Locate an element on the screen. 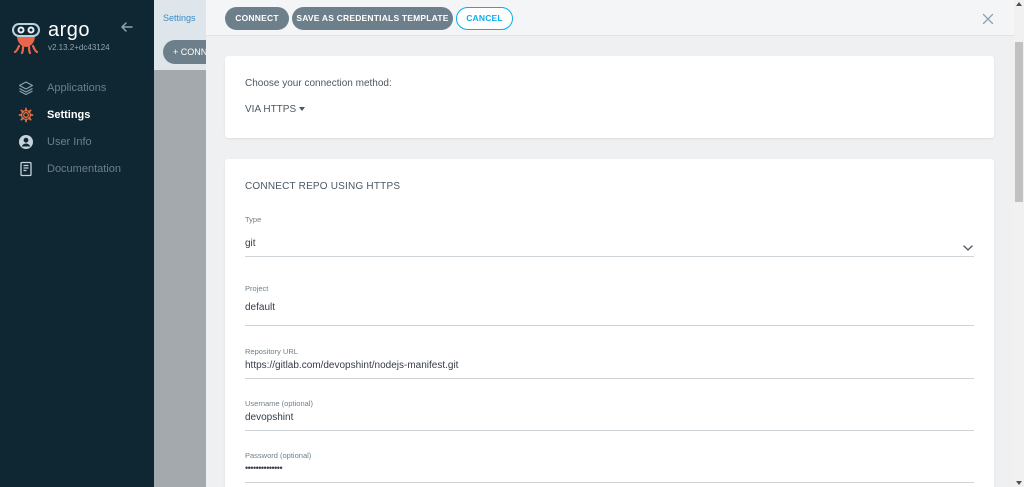 This screenshot has height=487, width=1024. project-label: Project is located at coordinates (257, 288).